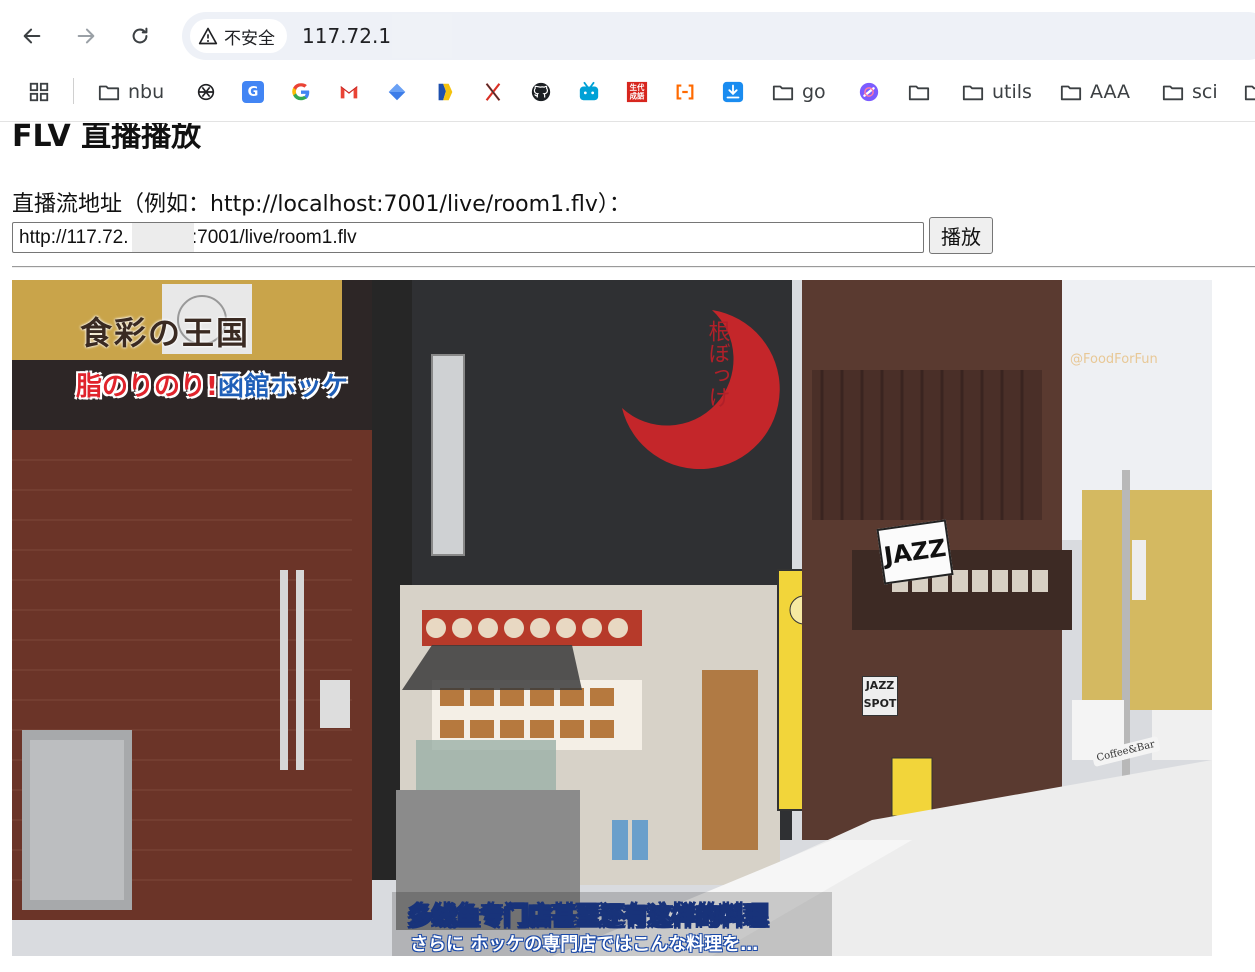 The height and width of the screenshot is (972, 1255). I want to click on address-bar: 不安全 117.72.1, so click(718, 36).